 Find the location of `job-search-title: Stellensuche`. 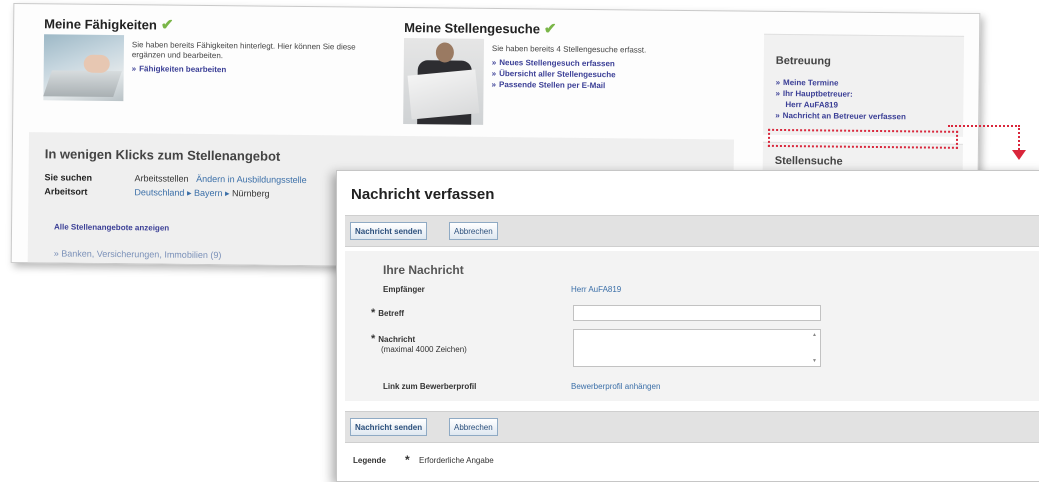

job-search-title: Stellensuche is located at coordinates (808, 161).